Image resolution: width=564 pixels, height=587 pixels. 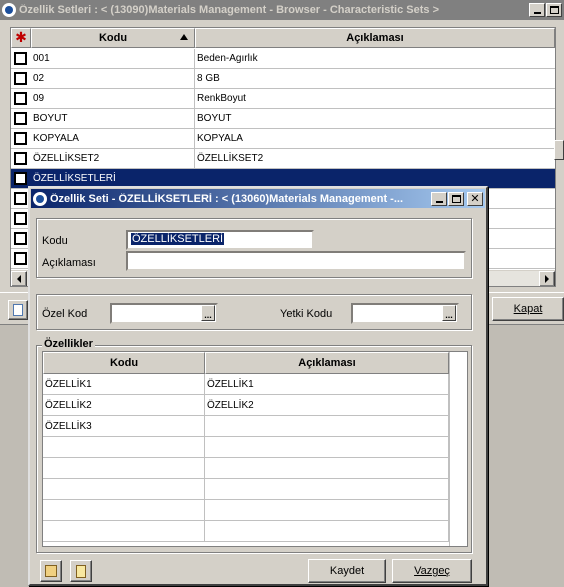 I want to click on browser-tool-button, so click(x=18, y=310).